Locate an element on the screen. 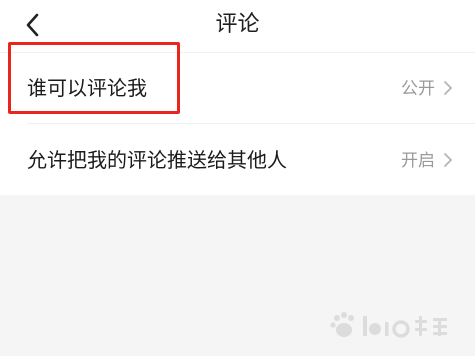 The height and width of the screenshot is (356, 475). who-can-comment-value: 公开 is located at coordinates (427, 89).